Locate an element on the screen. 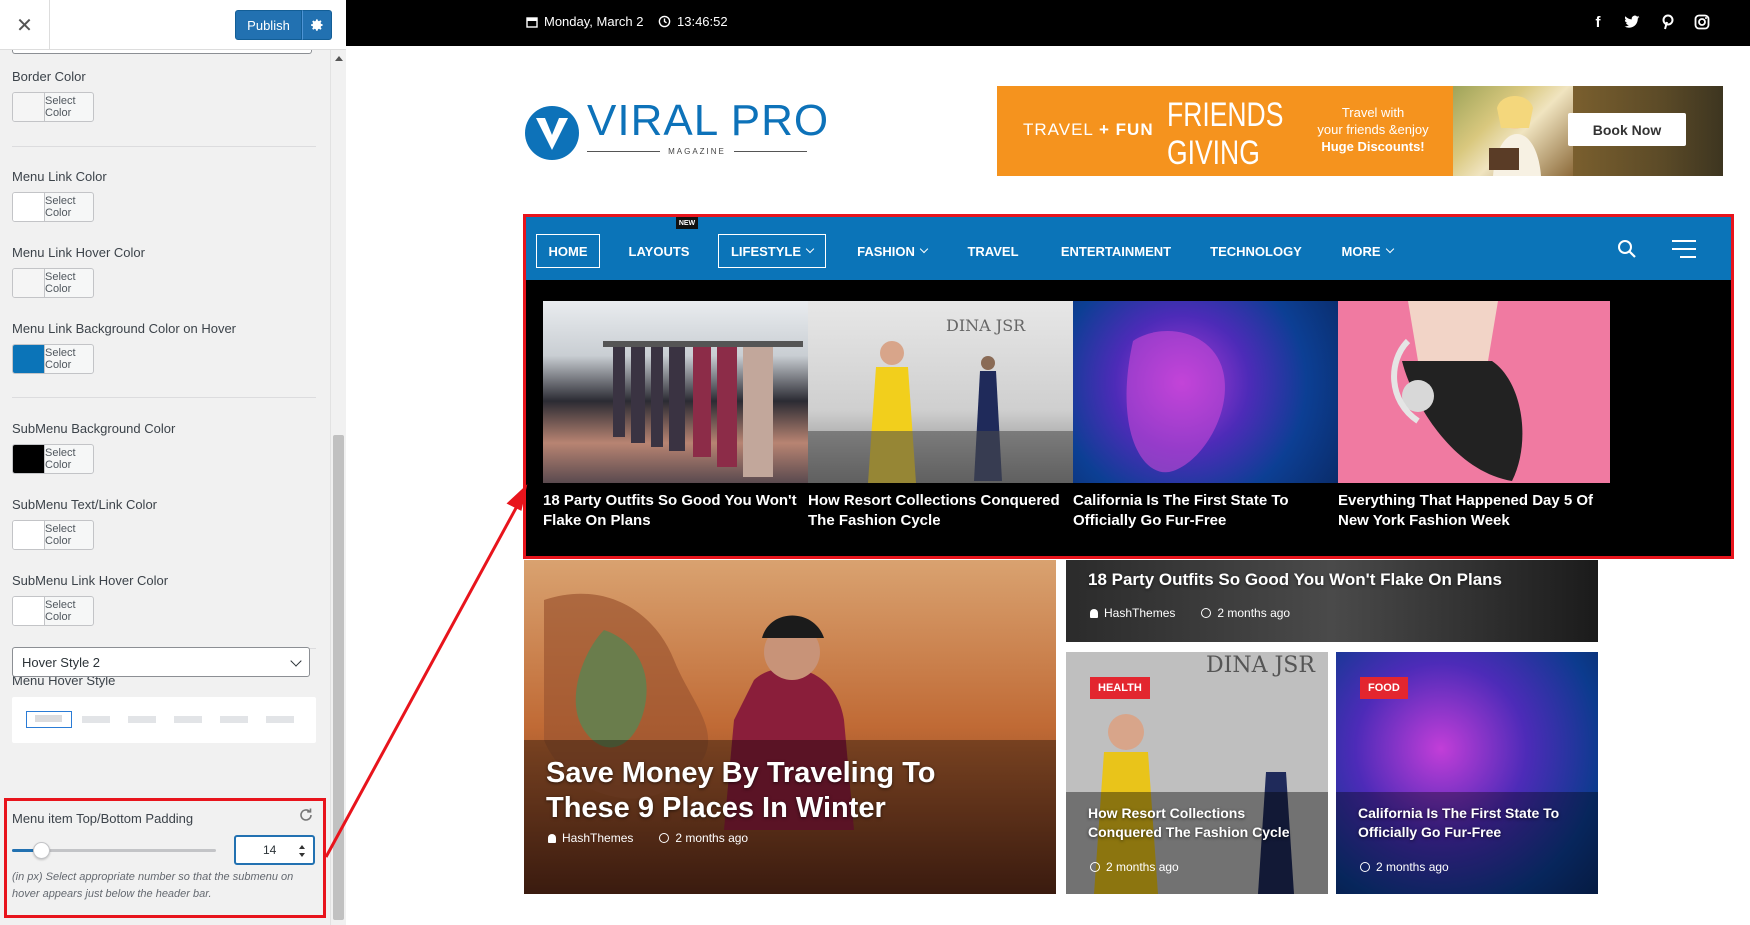 This screenshot has height=925, width=1750. nav-more: MORE is located at coordinates (1367, 251).